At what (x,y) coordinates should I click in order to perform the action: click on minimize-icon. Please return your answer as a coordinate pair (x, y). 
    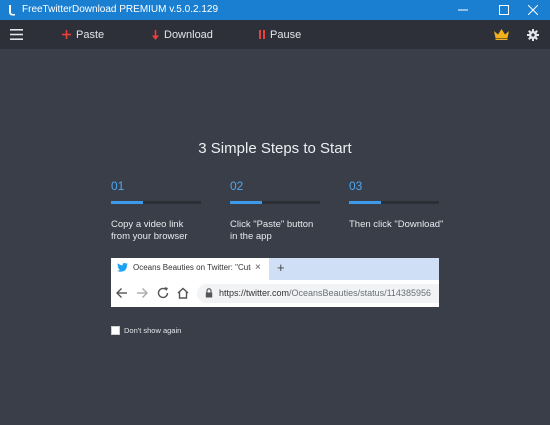
    Looking at the image, I should click on (463, 10).